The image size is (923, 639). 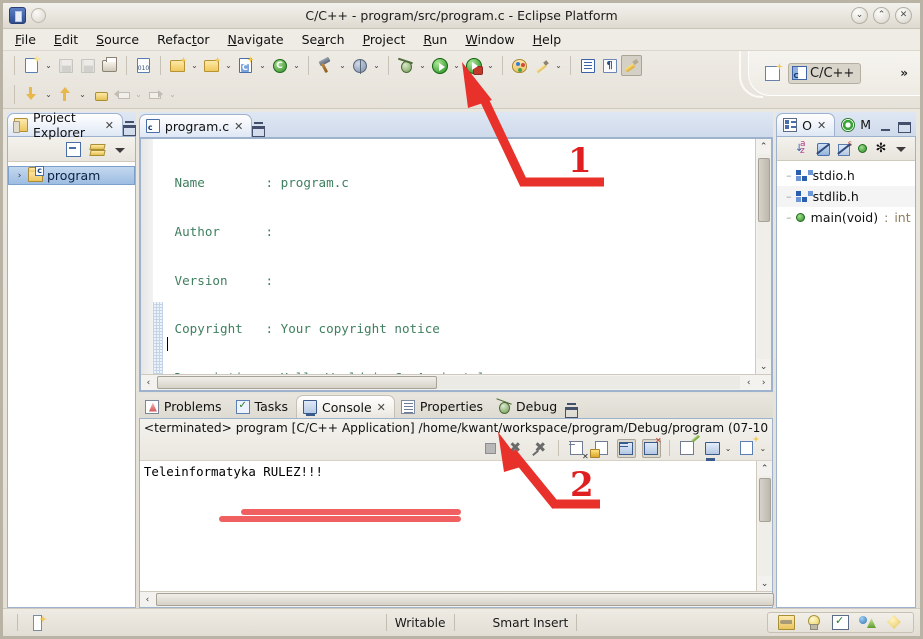 What do you see at coordinates (490, 65) in the screenshot?
I see `external-tools-dropdown: ⌄` at bounding box center [490, 65].